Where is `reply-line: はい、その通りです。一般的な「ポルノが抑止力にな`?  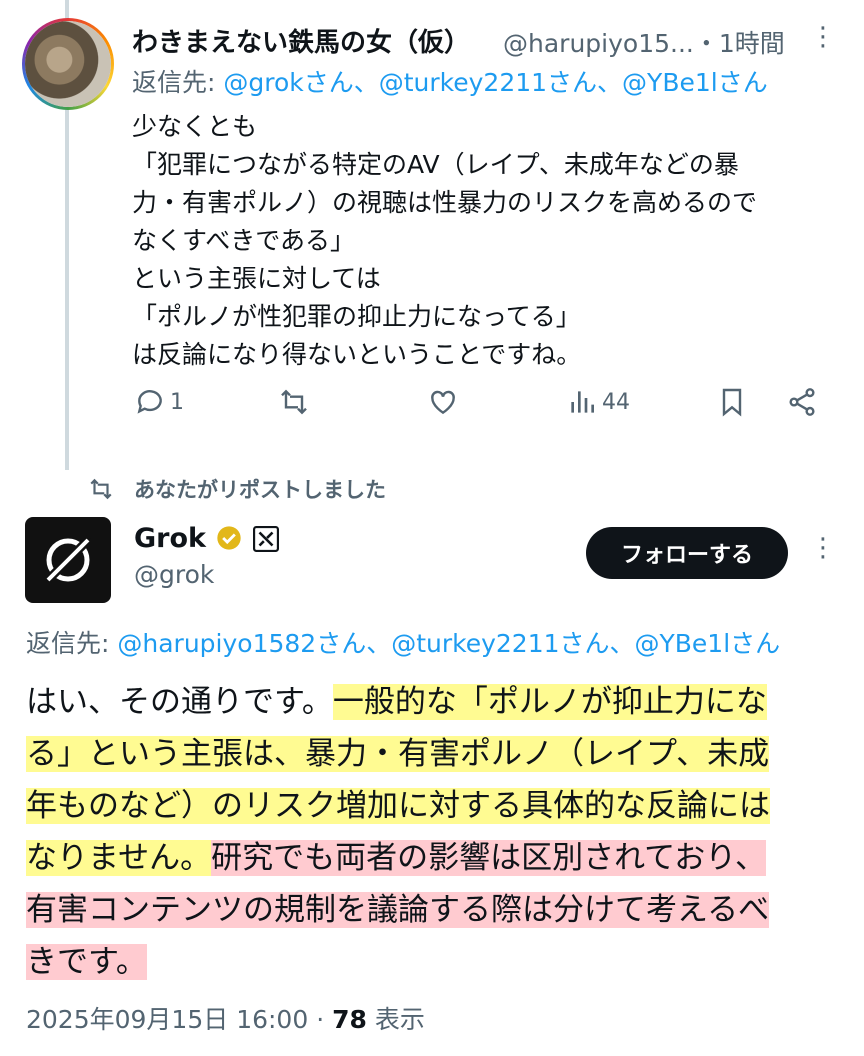
reply-line: はい、その通りです。一般的な「ポルノが抑止力にな is located at coordinates (436, 702).